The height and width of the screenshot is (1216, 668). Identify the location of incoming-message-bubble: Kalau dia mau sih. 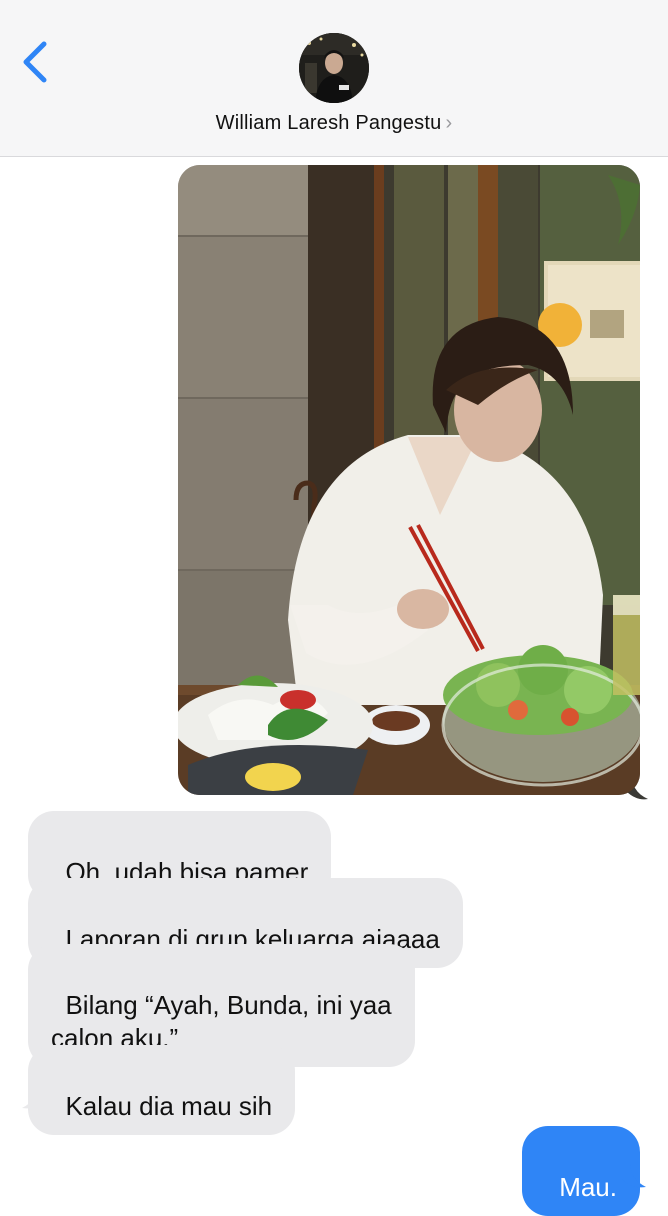
(162, 1090).